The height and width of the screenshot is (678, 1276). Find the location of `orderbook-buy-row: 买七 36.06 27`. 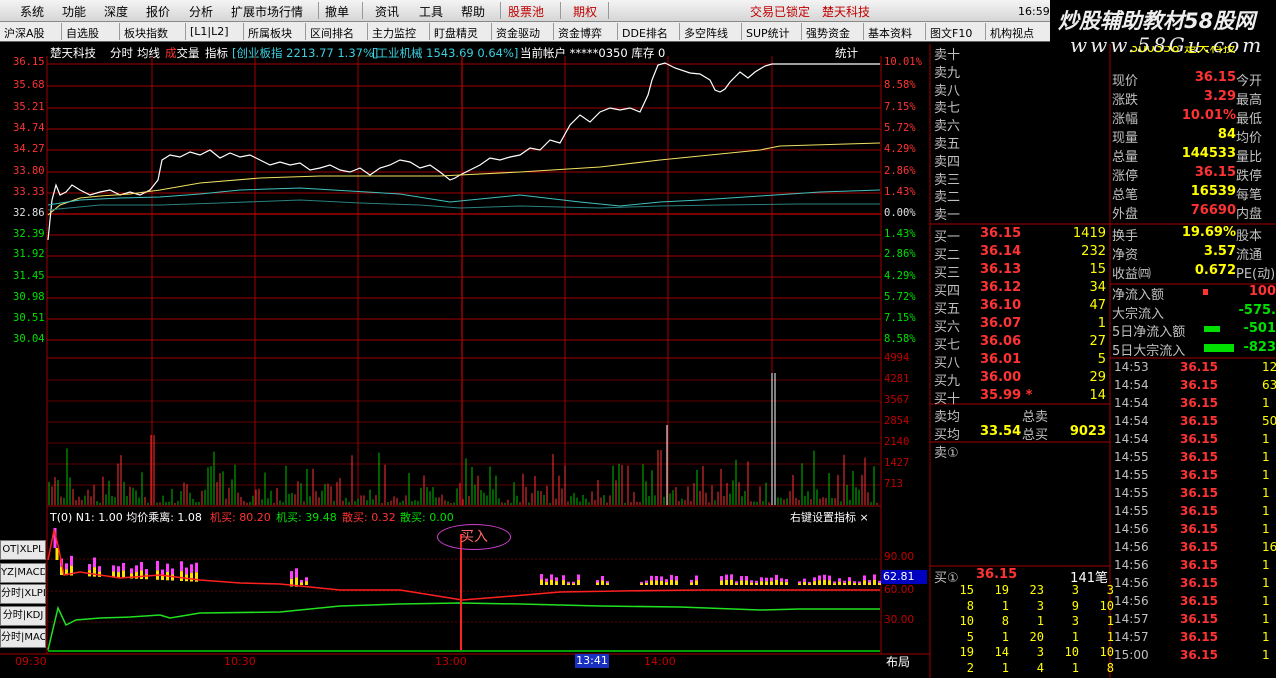

orderbook-buy-row: 买七 36.06 27 is located at coordinates (1022, 343).